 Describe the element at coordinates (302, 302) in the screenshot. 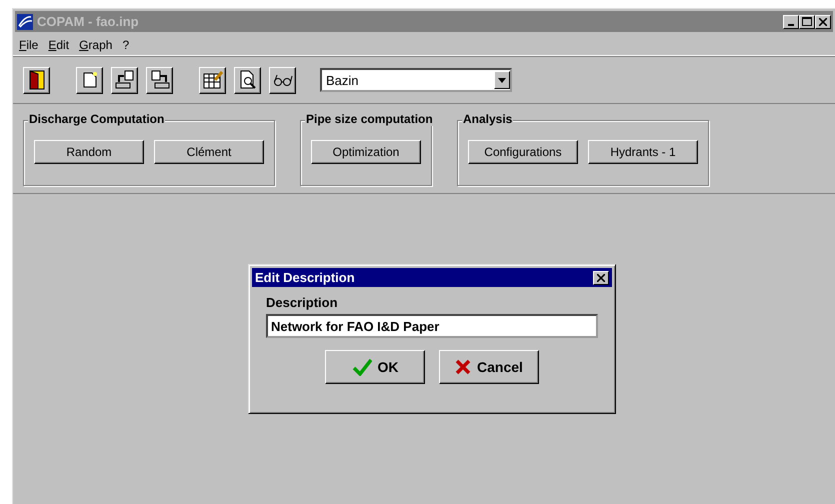

I see `field-label: Description` at that location.